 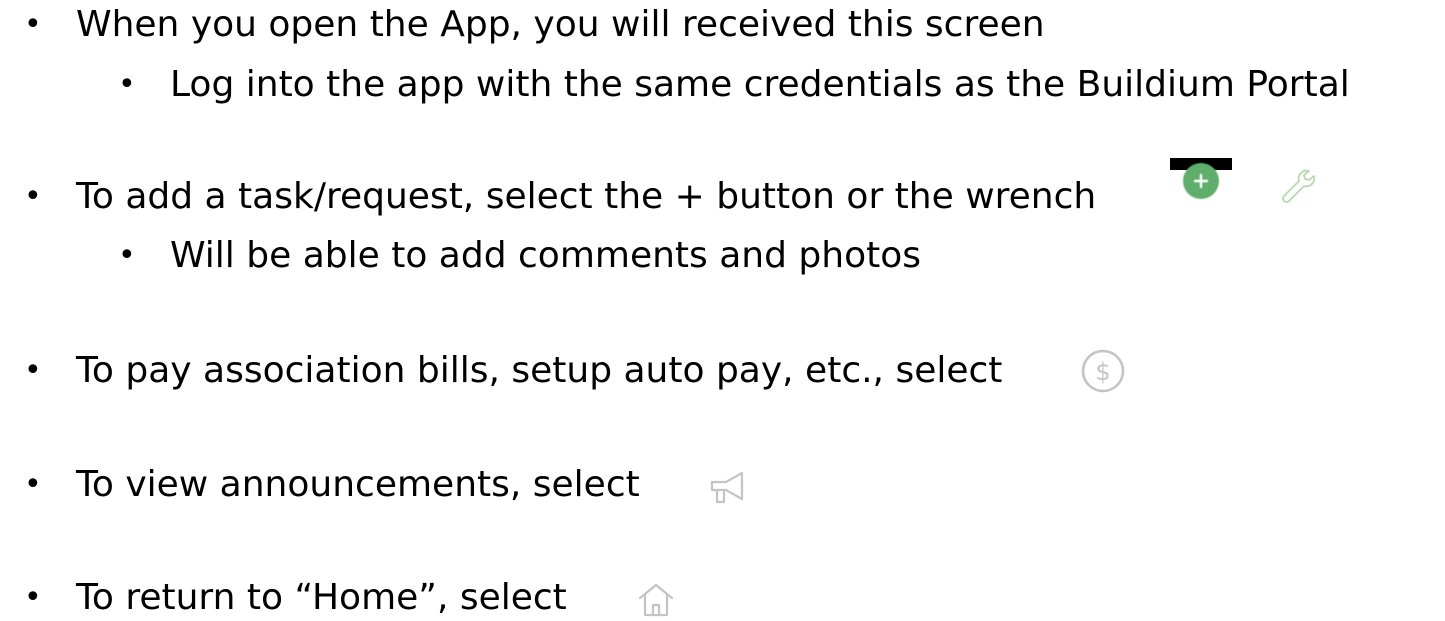 What do you see at coordinates (1297, 186) in the screenshot?
I see `wrench-icon` at bounding box center [1297, 186].